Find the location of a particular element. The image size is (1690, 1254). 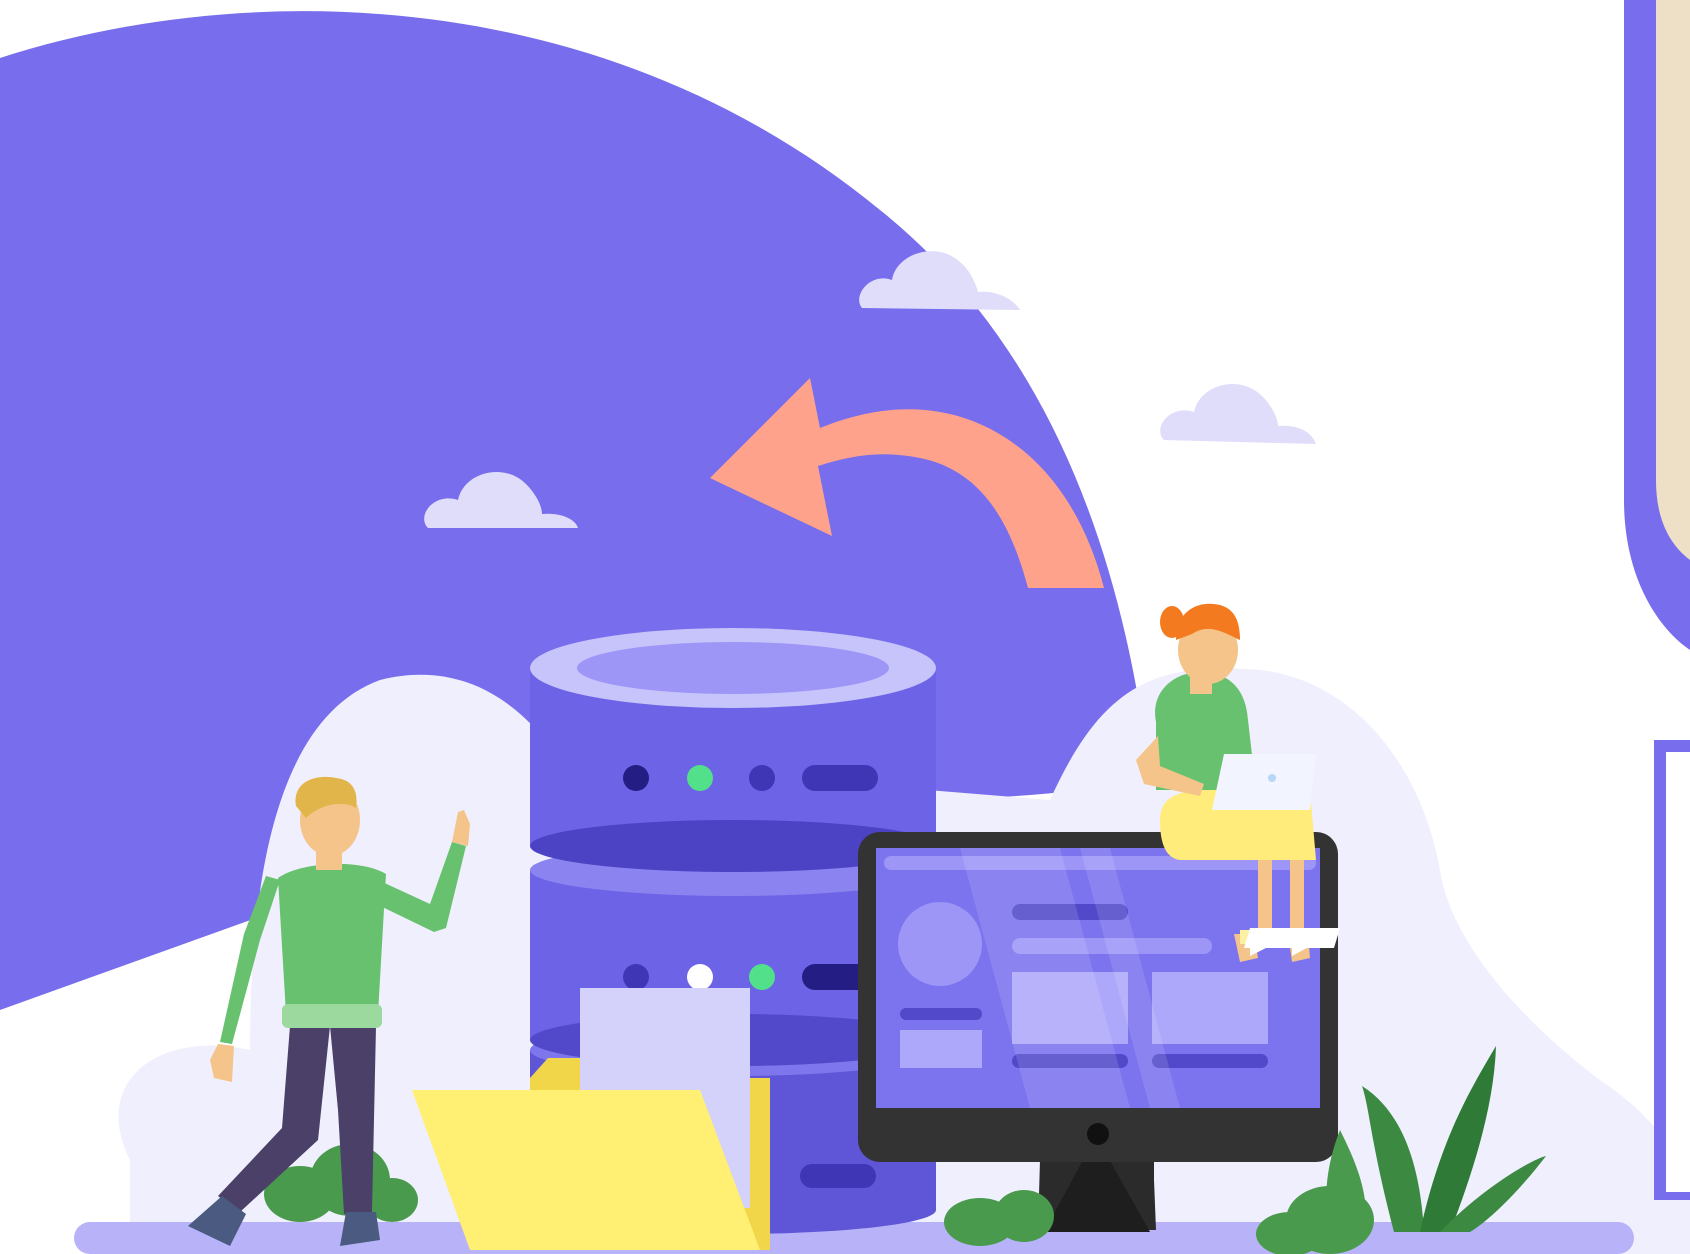

side-panel-top is located at coordinates (1657, 325).